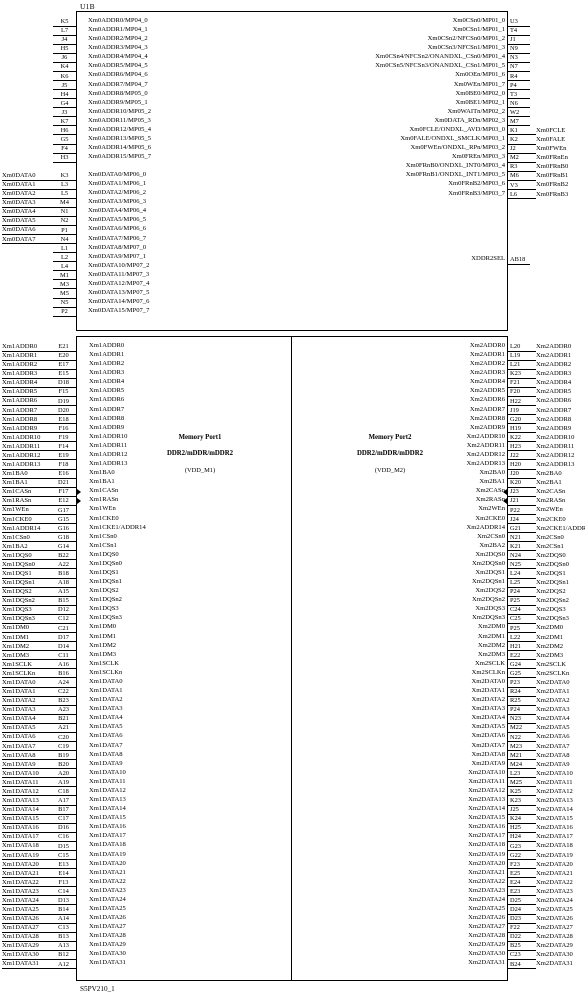  Describe the element at coordinates (555, 455) in the screenshot. I see `net-label: Xm2ADDR12` at that location.